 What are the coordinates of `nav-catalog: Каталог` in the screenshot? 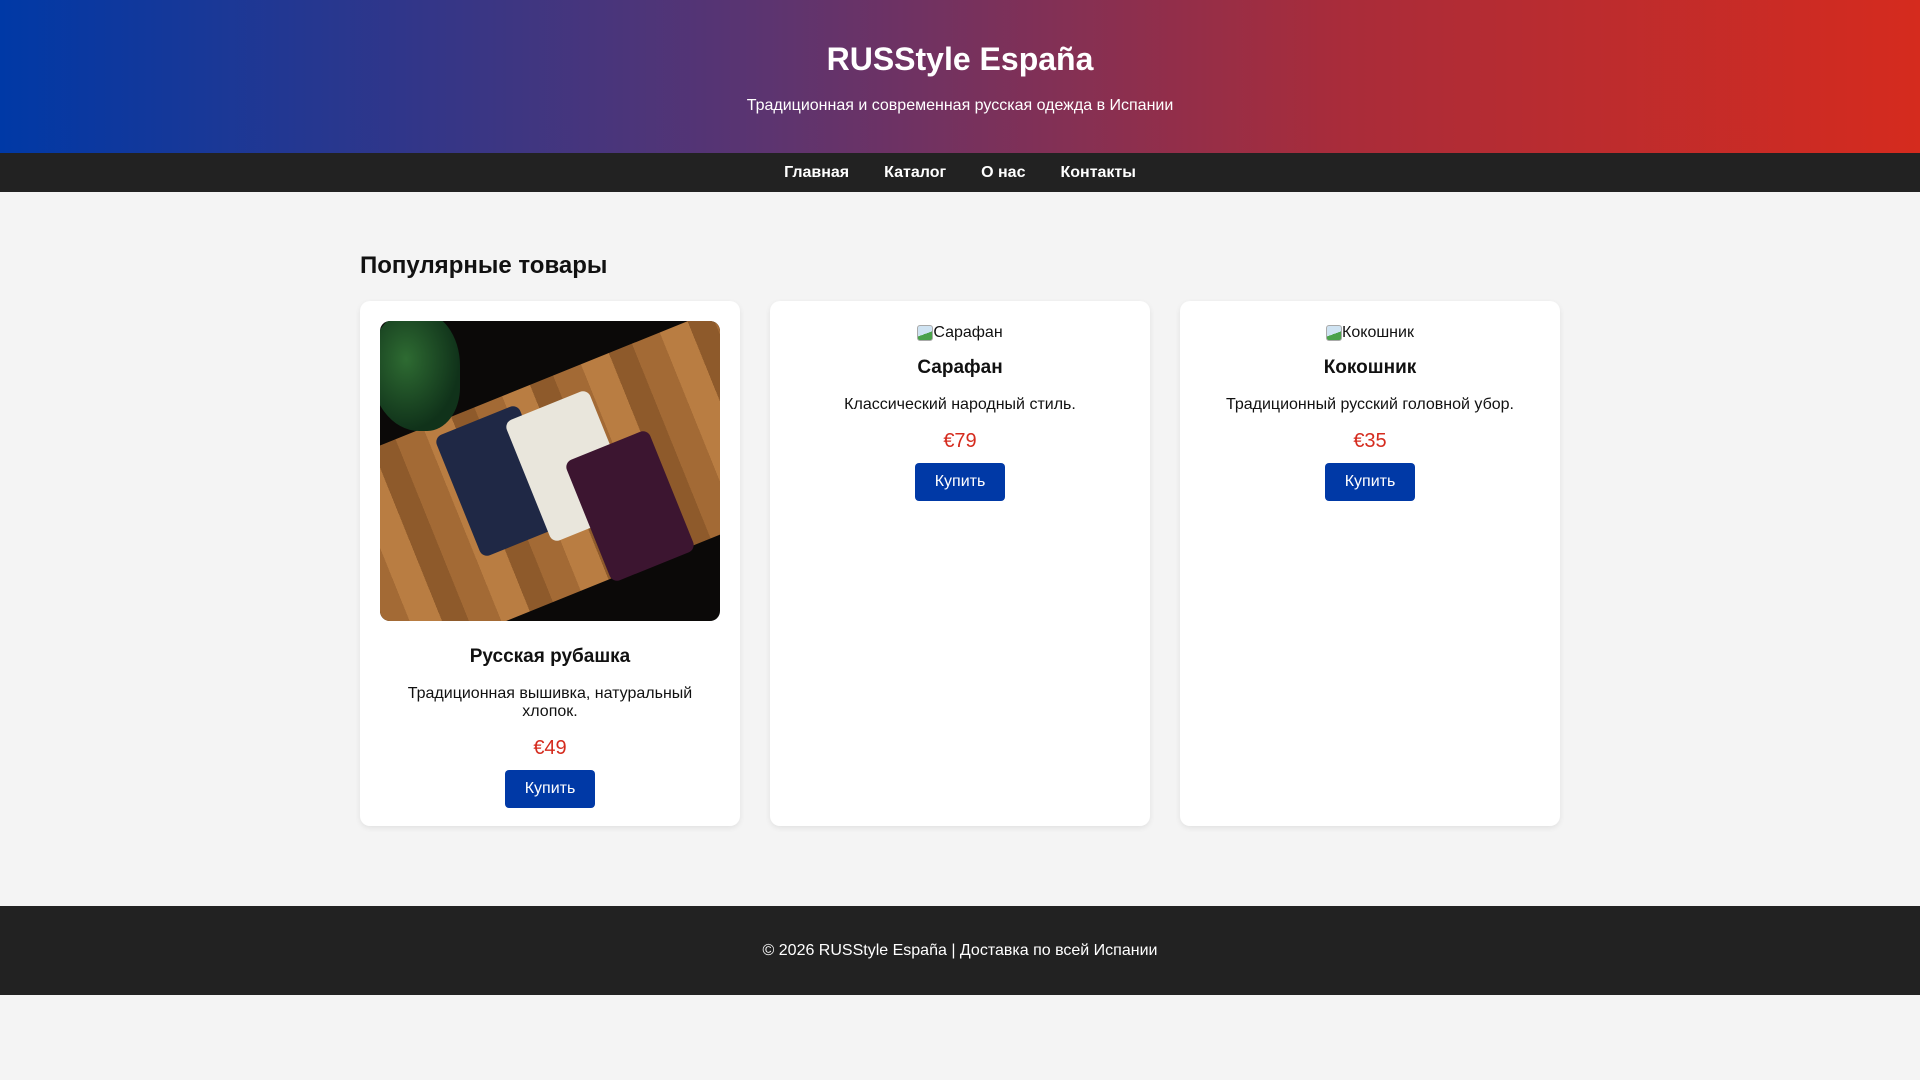 It's located at (915, 173).